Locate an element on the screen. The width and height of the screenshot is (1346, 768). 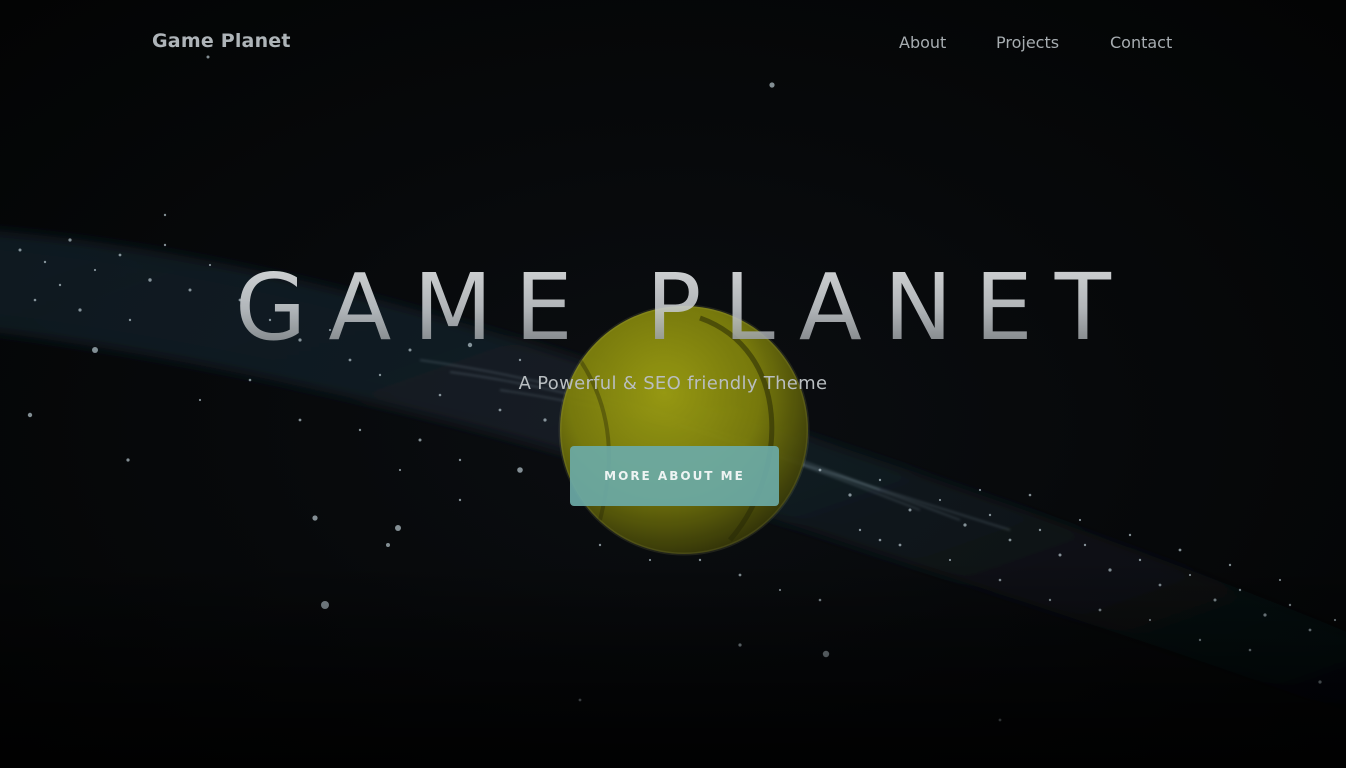
nav-link-about: About is located at coordinates (922, 42).